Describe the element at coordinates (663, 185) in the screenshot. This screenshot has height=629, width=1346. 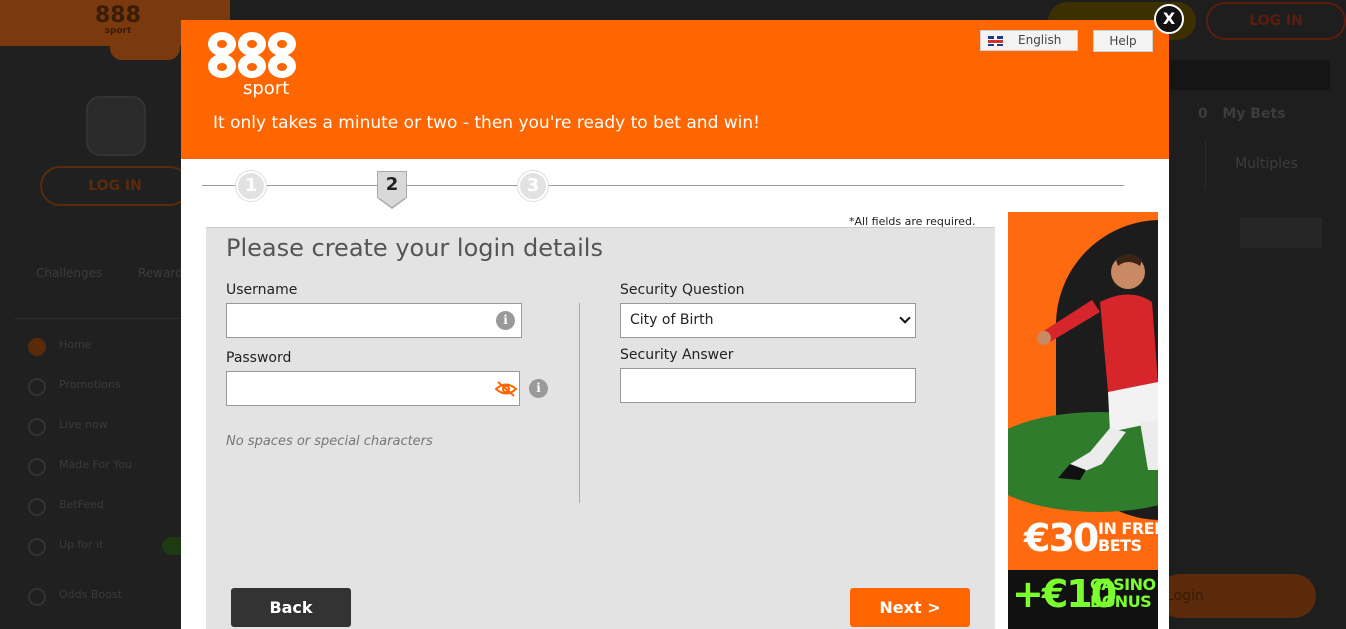
I see `stepper-line` at that location.